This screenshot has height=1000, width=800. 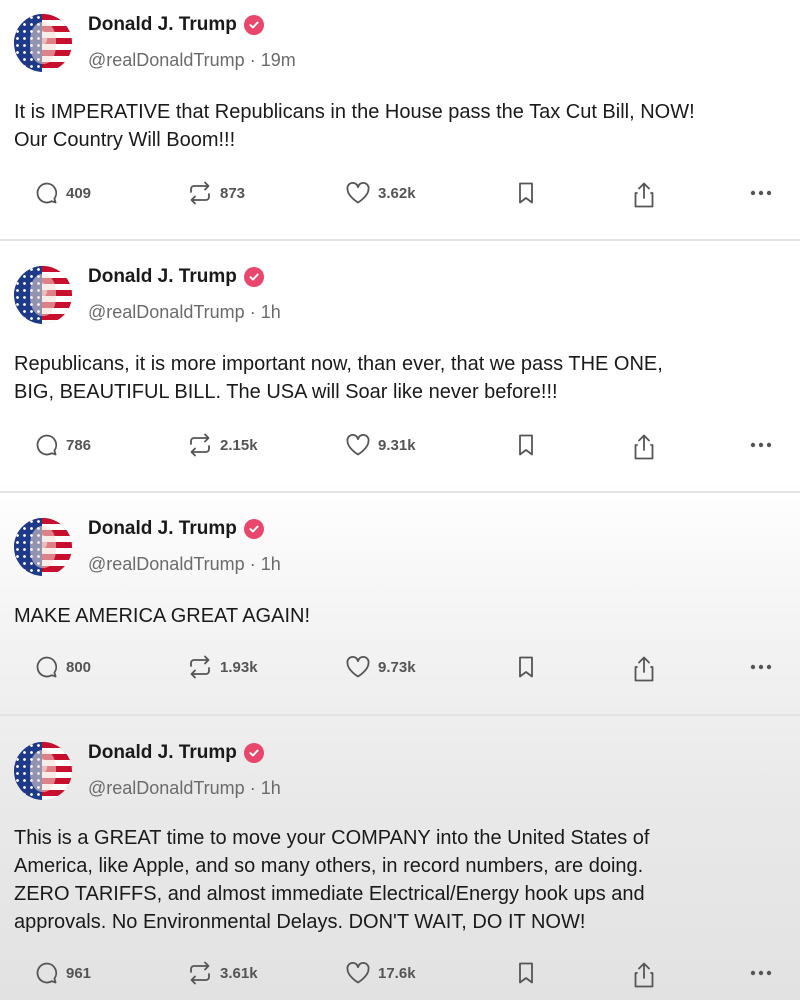 I want to click on like-count: 17.6k, so click(x=397, y=973).